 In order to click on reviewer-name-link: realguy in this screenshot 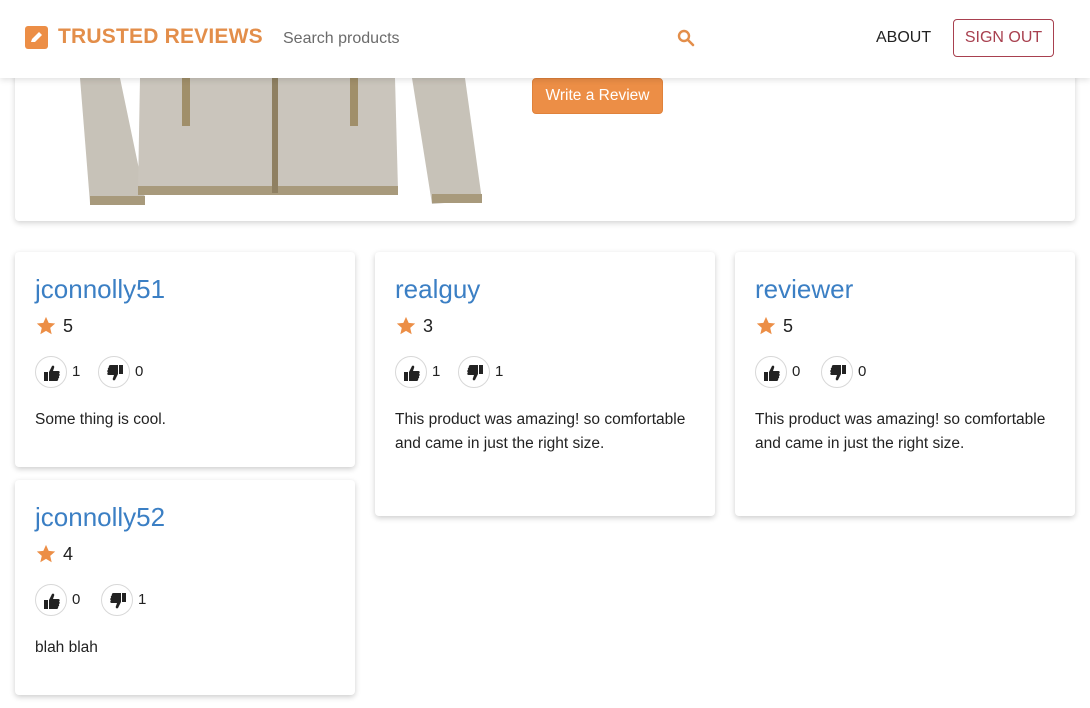, I will do `click(437, 289)`.